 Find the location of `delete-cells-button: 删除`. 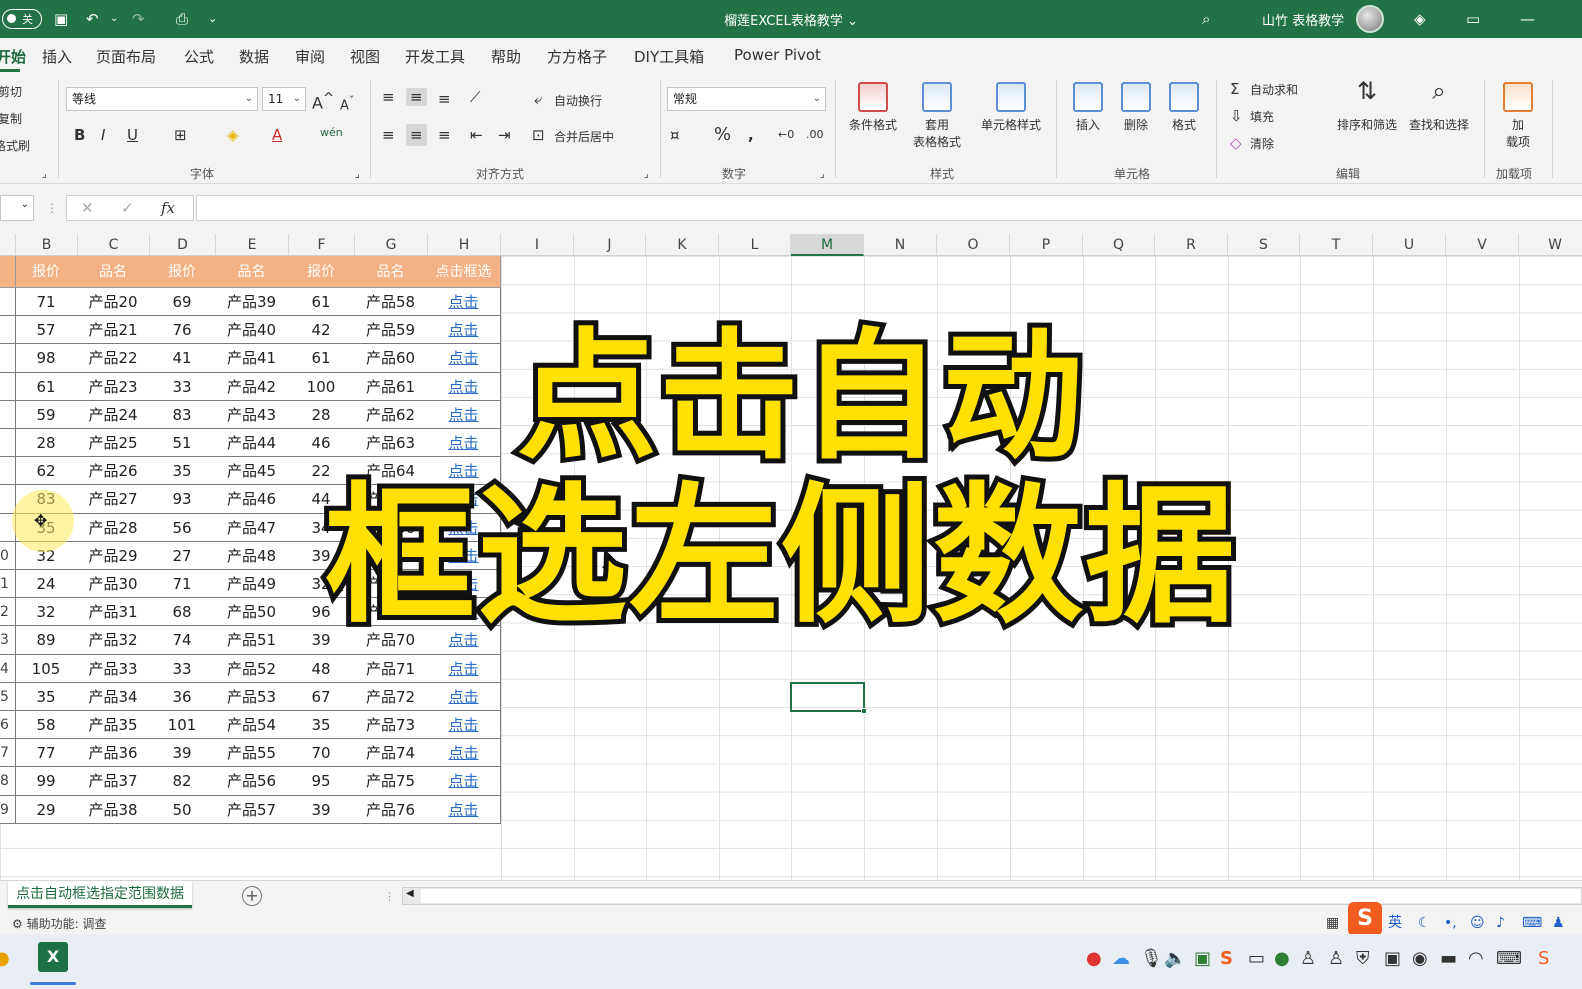

delete-cells-button: 删除 is located at coordinates (1136, 107).